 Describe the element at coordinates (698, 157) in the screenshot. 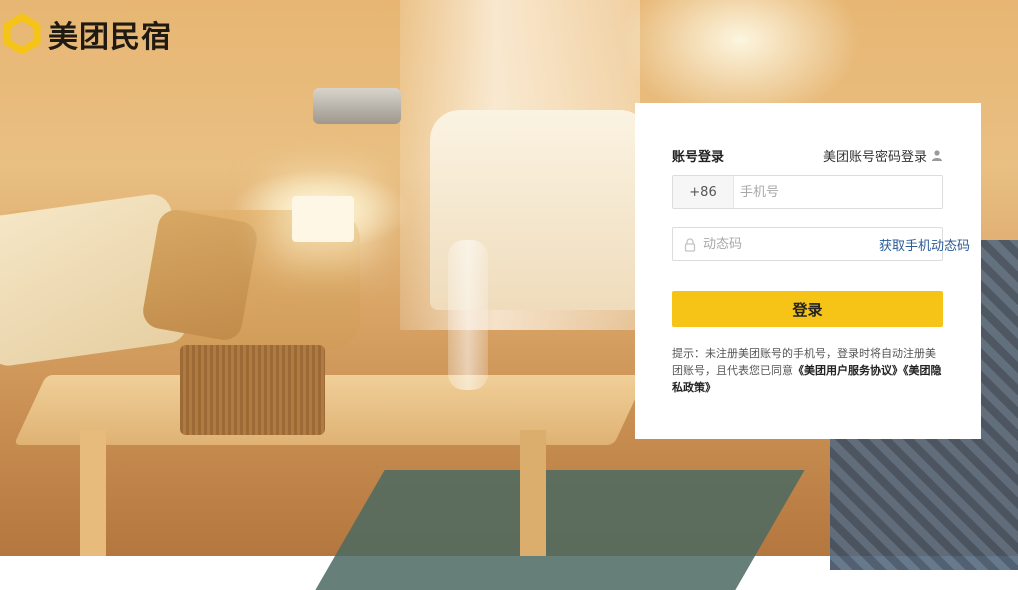

I see `login-title: 账号登录` at that location.